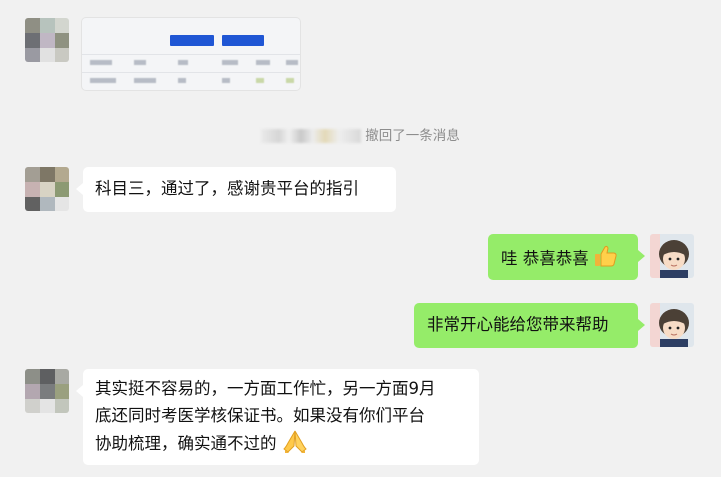  I want to click on outgoing-message: 哇 恭喜恭喜, so click(563, 257).